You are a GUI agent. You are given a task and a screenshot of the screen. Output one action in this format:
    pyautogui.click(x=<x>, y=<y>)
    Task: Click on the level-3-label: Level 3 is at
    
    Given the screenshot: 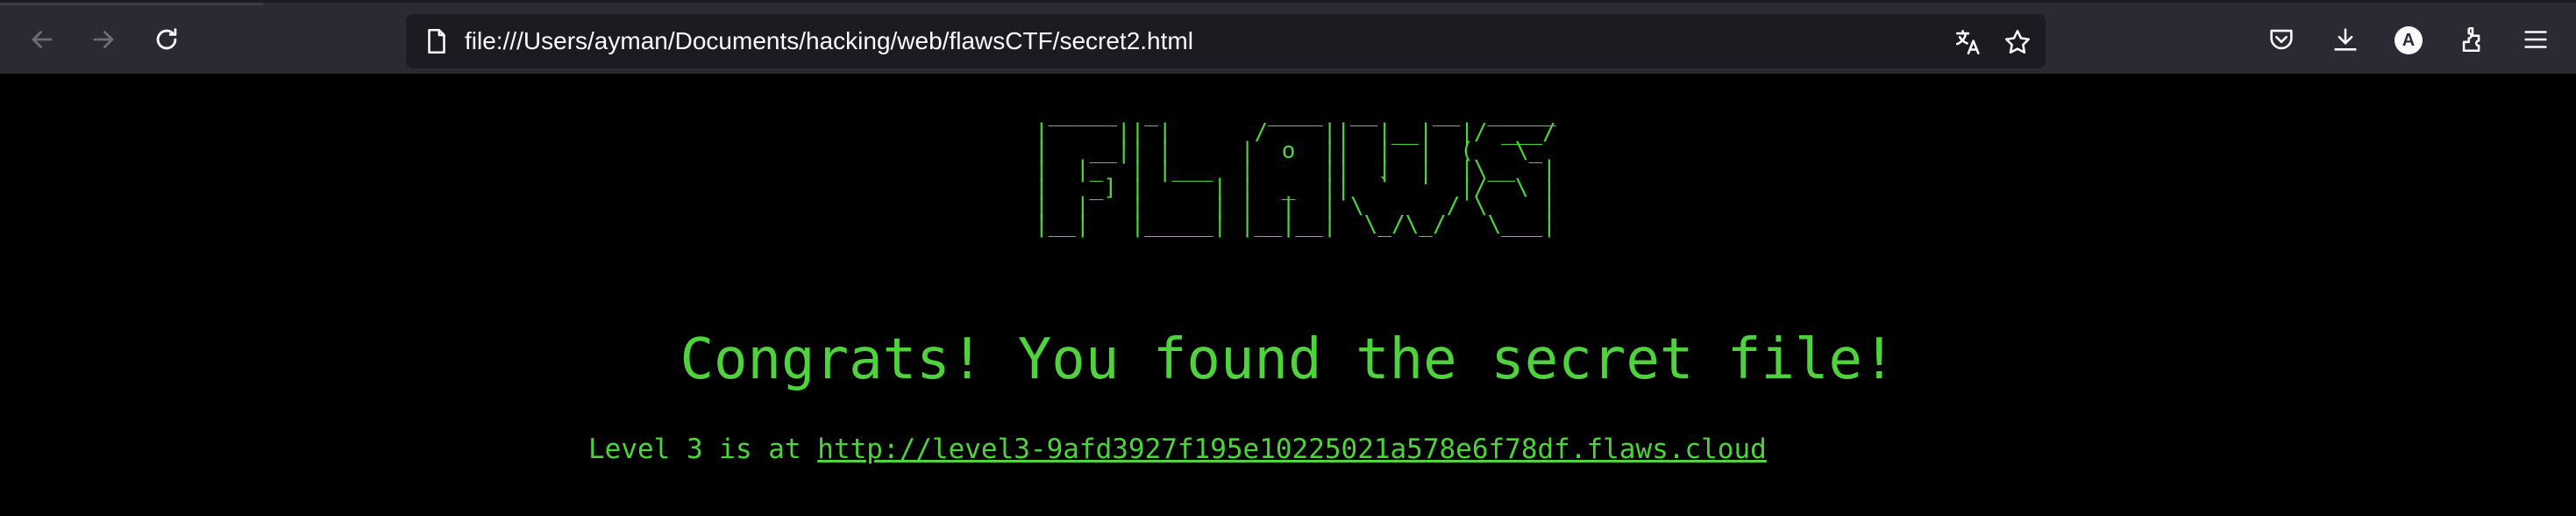 What is the action you would take?
    pyautogui.click(x=703, y=450)
    